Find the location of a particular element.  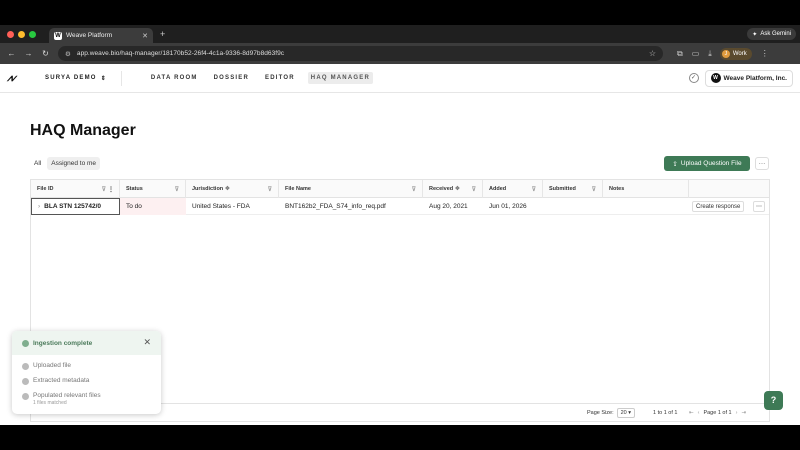

browser-tab: W Weave Platform ✕ is located at coordinates (101, 35).